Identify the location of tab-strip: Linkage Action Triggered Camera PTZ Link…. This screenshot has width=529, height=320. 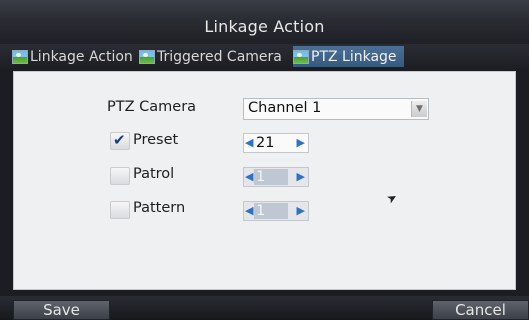
(264, 56).